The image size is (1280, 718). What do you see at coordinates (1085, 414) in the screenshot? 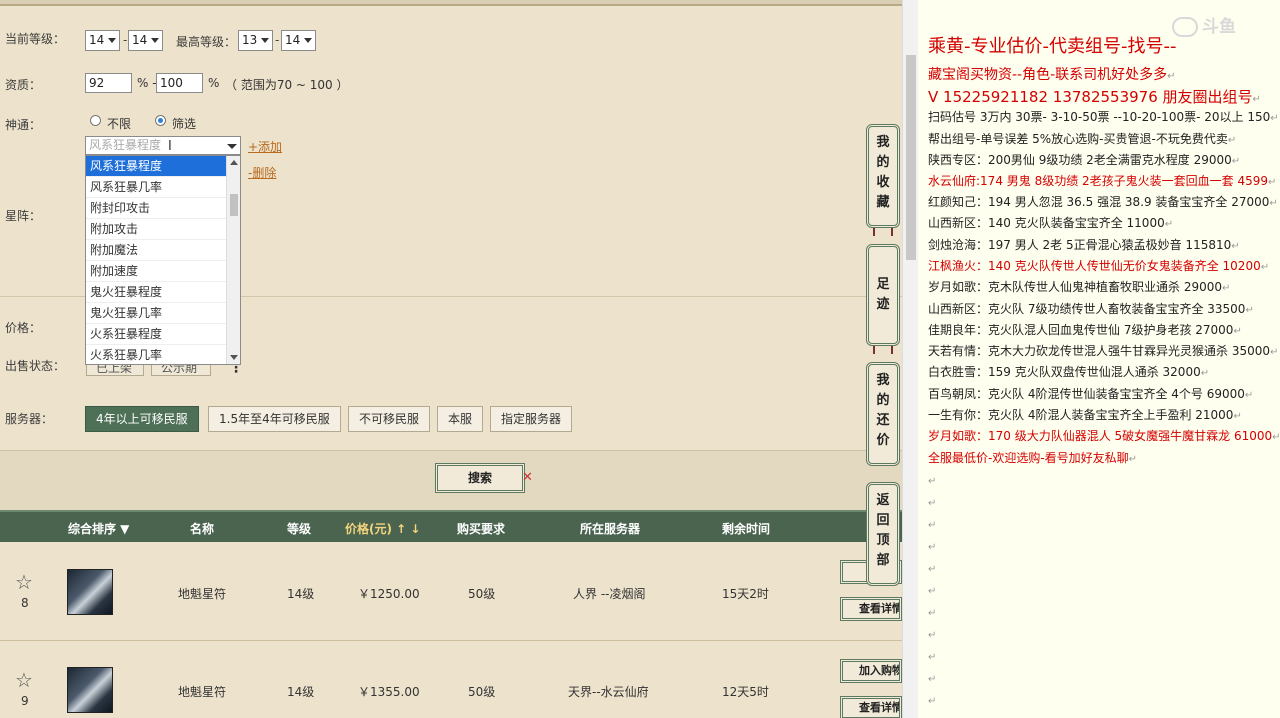
I see `ad-line: 一生有你：克火队 4阶混人装备宝宝齐全上手盈利 21000↵` at bounding box center [1085, 414].